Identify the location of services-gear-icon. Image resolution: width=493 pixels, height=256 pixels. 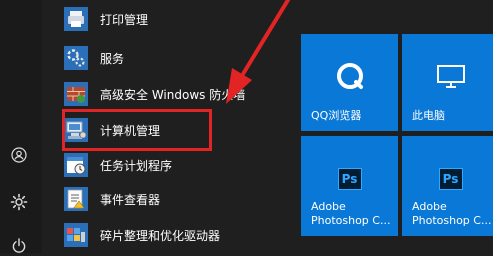
(76, 58).